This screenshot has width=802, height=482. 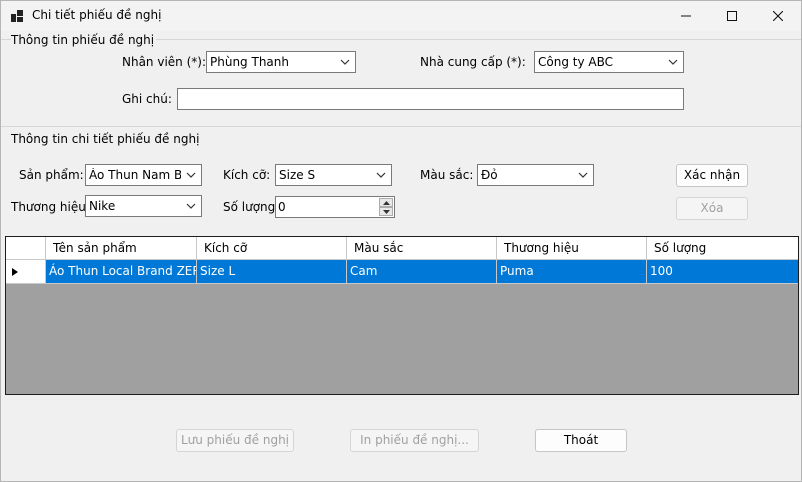 I want to click on employee-label: Nhân viên (*):, so click(x=164, y=62).